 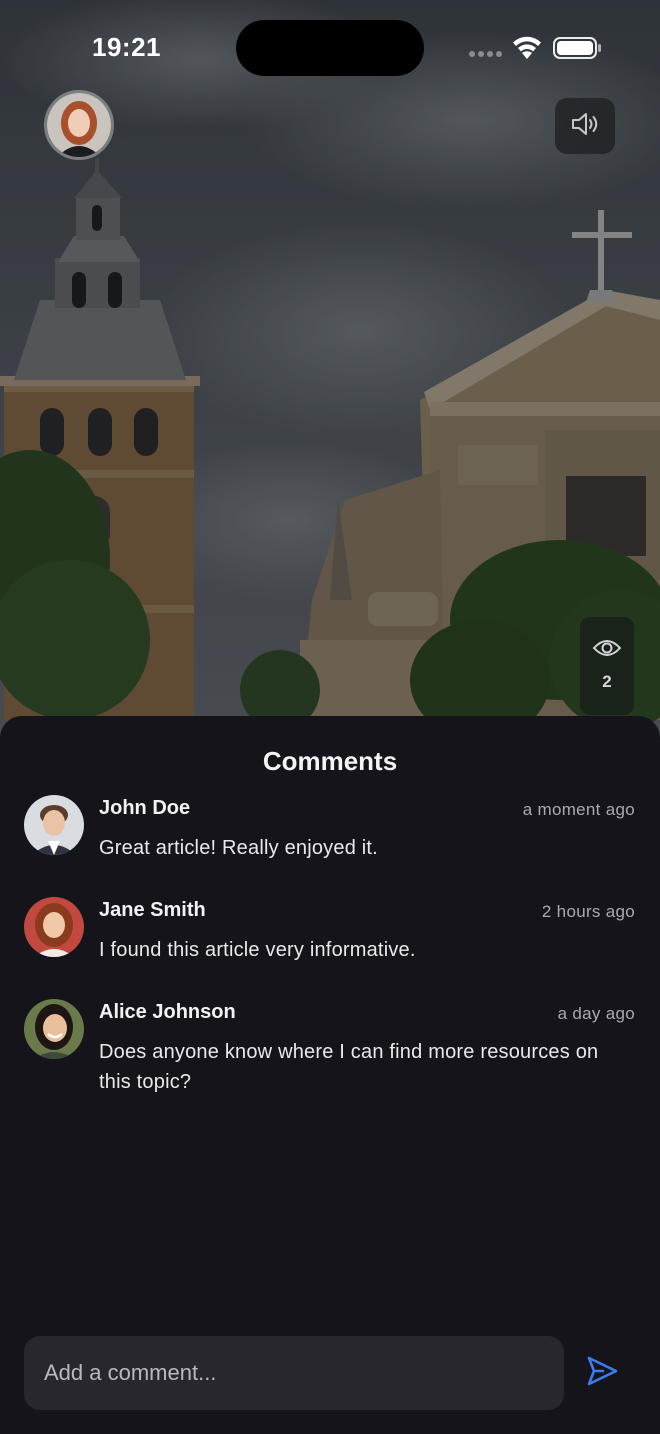 I want to click on commenter-name: John Doe, so click(x=144, y=808).